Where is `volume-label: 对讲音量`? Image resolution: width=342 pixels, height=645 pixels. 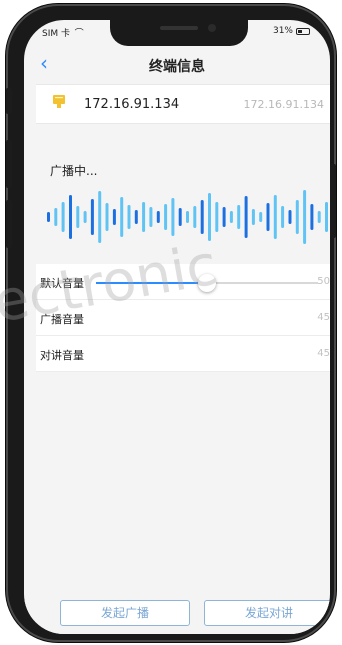 volume-label: 对讲音量 is located at coordinates (62, 355).